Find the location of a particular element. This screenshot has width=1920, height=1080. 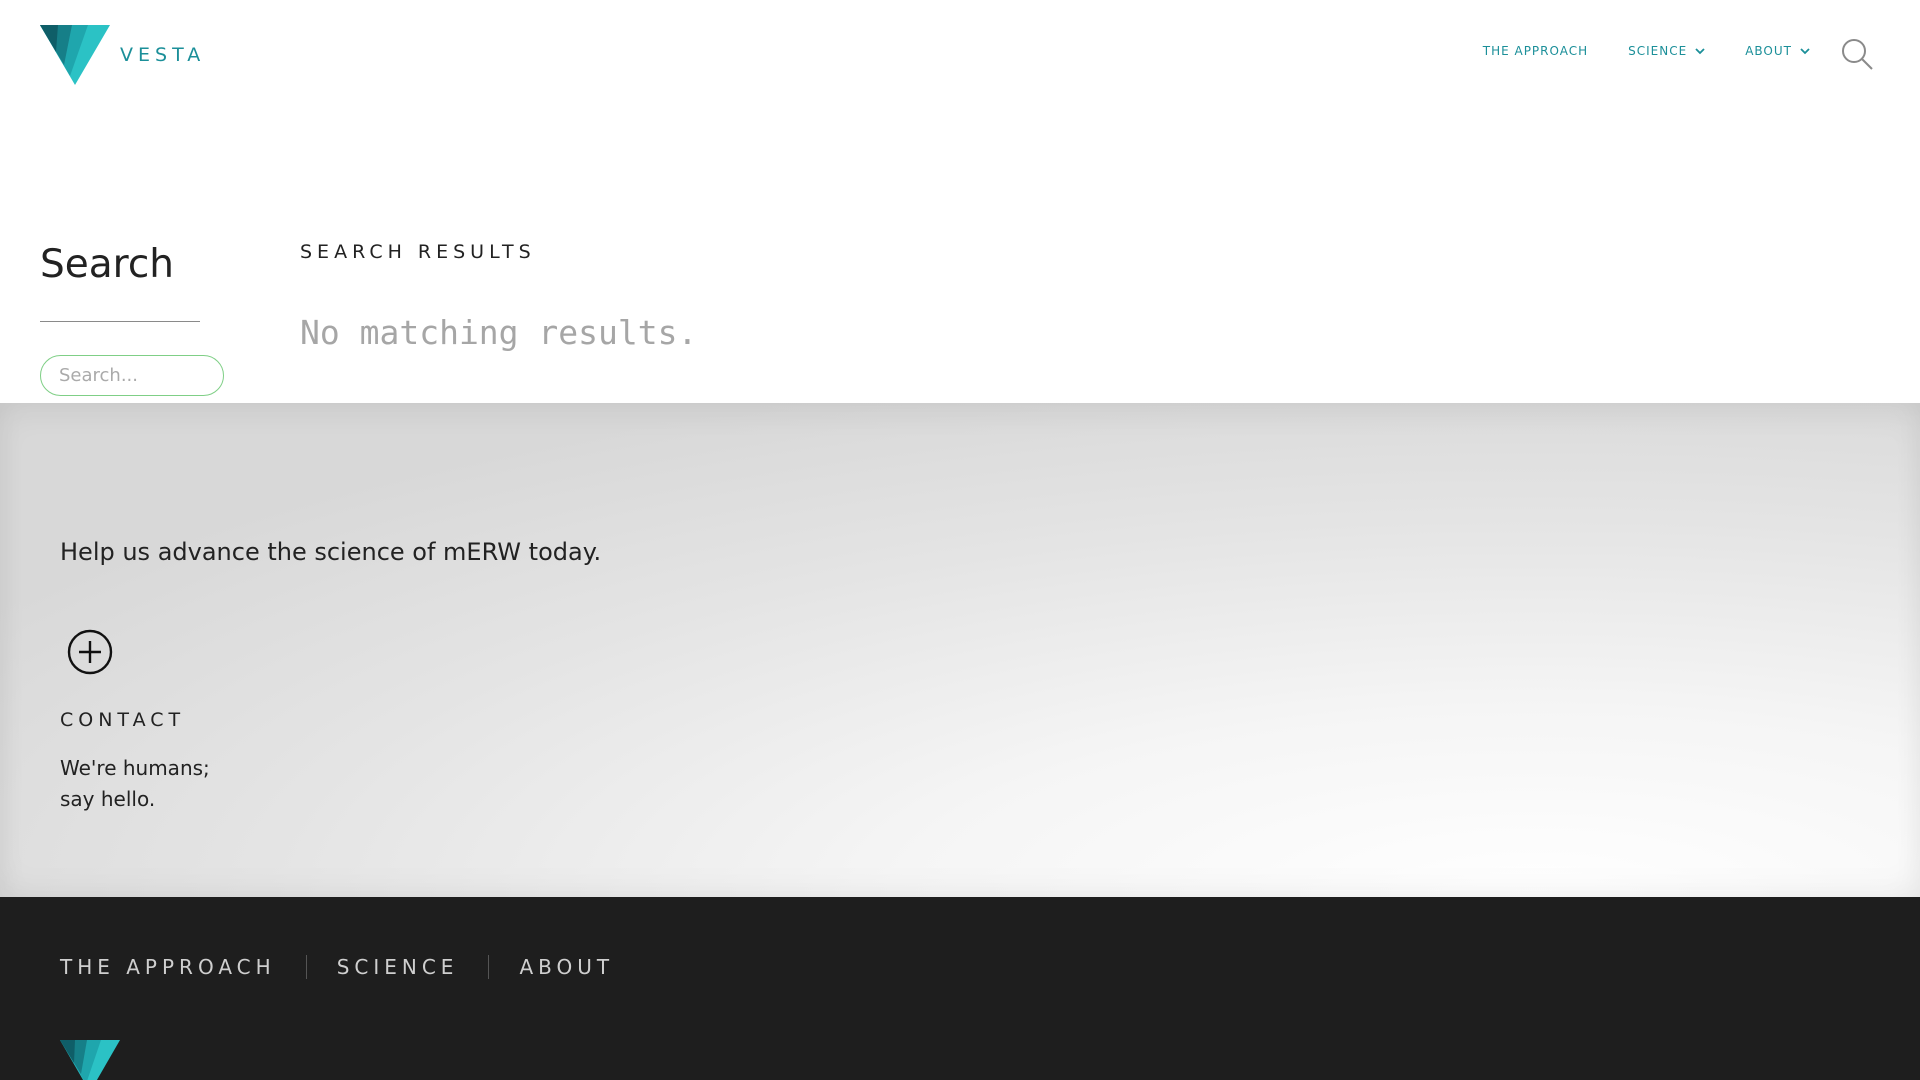

nav-label: SCIENCE is located at coordinates (1658, 51).